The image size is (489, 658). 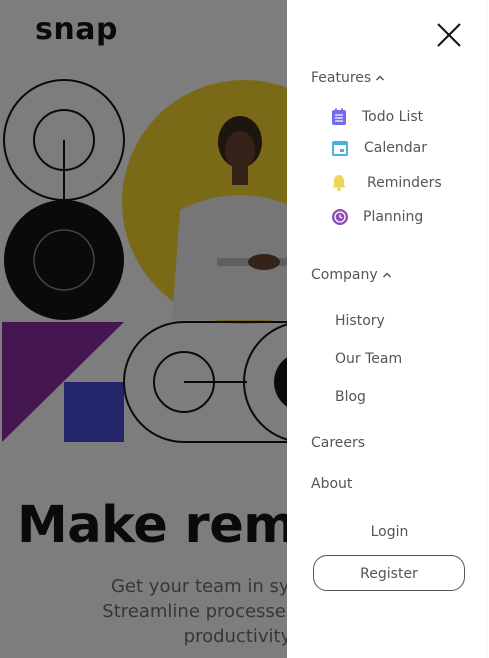 What do you see at coordinates (341, 78) in the screenshot?
I see `features-label: Features` at bounding box center [341, 78].